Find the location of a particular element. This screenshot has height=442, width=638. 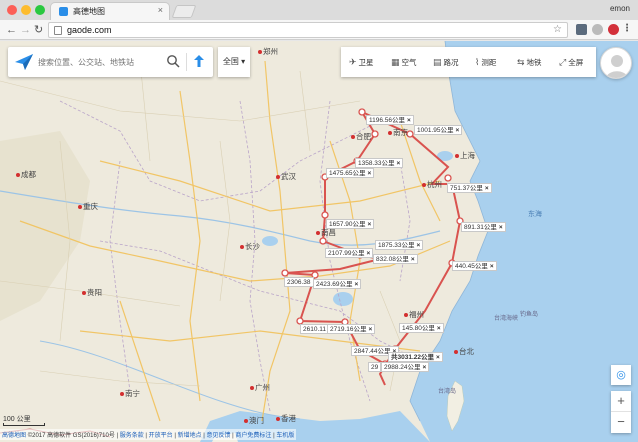

city-taipei: 台北 is located at coordinates (464, 351).